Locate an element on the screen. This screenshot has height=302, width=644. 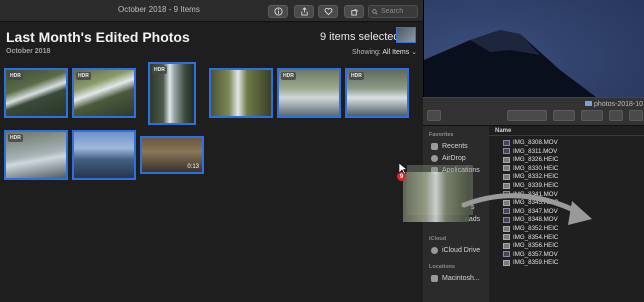
name-column-header: Name is located at coordinates (566, 131).